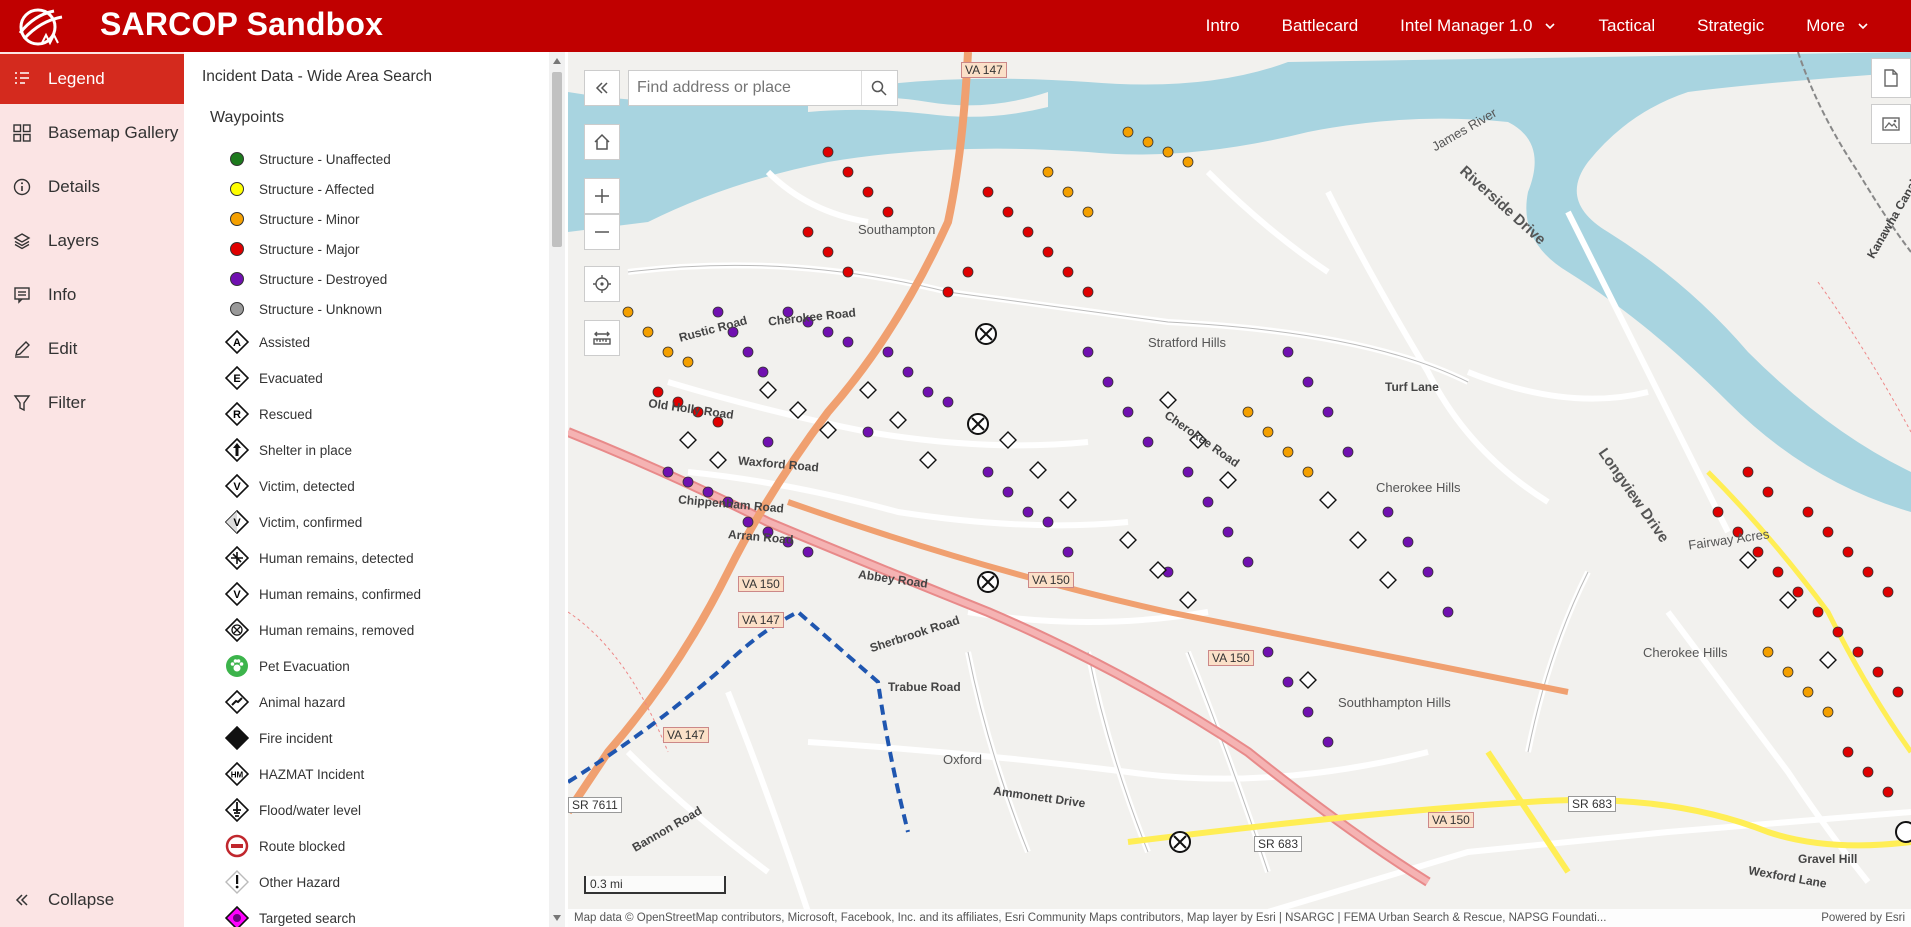  What do you see at coordinates (1891, 124) in the screenshot?
I see `export-image-button` at bounding box center [1891, 124].